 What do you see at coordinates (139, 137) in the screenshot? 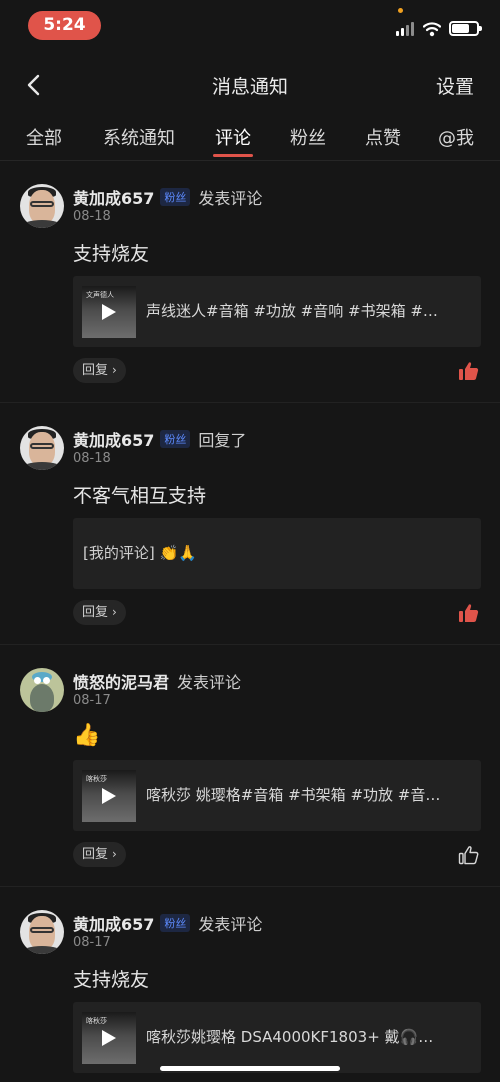
I see `tab-system-notifications: 系统通知` at bounding box center [139, 137].